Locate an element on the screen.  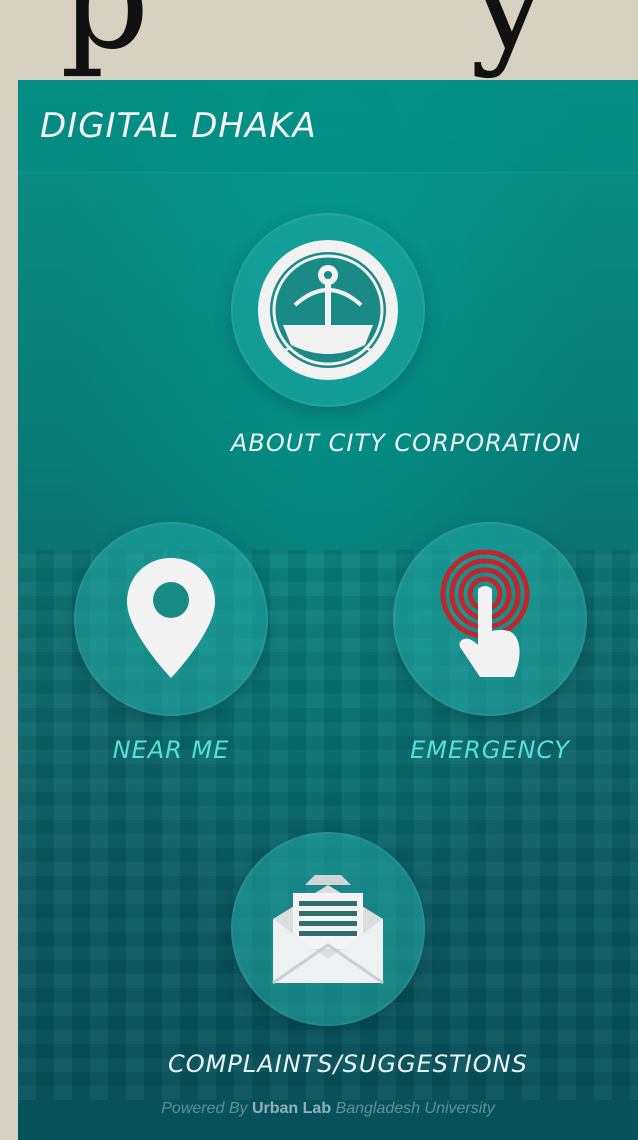
app-title: DIGITAL DHAKA is located at coordinates (178, 126).